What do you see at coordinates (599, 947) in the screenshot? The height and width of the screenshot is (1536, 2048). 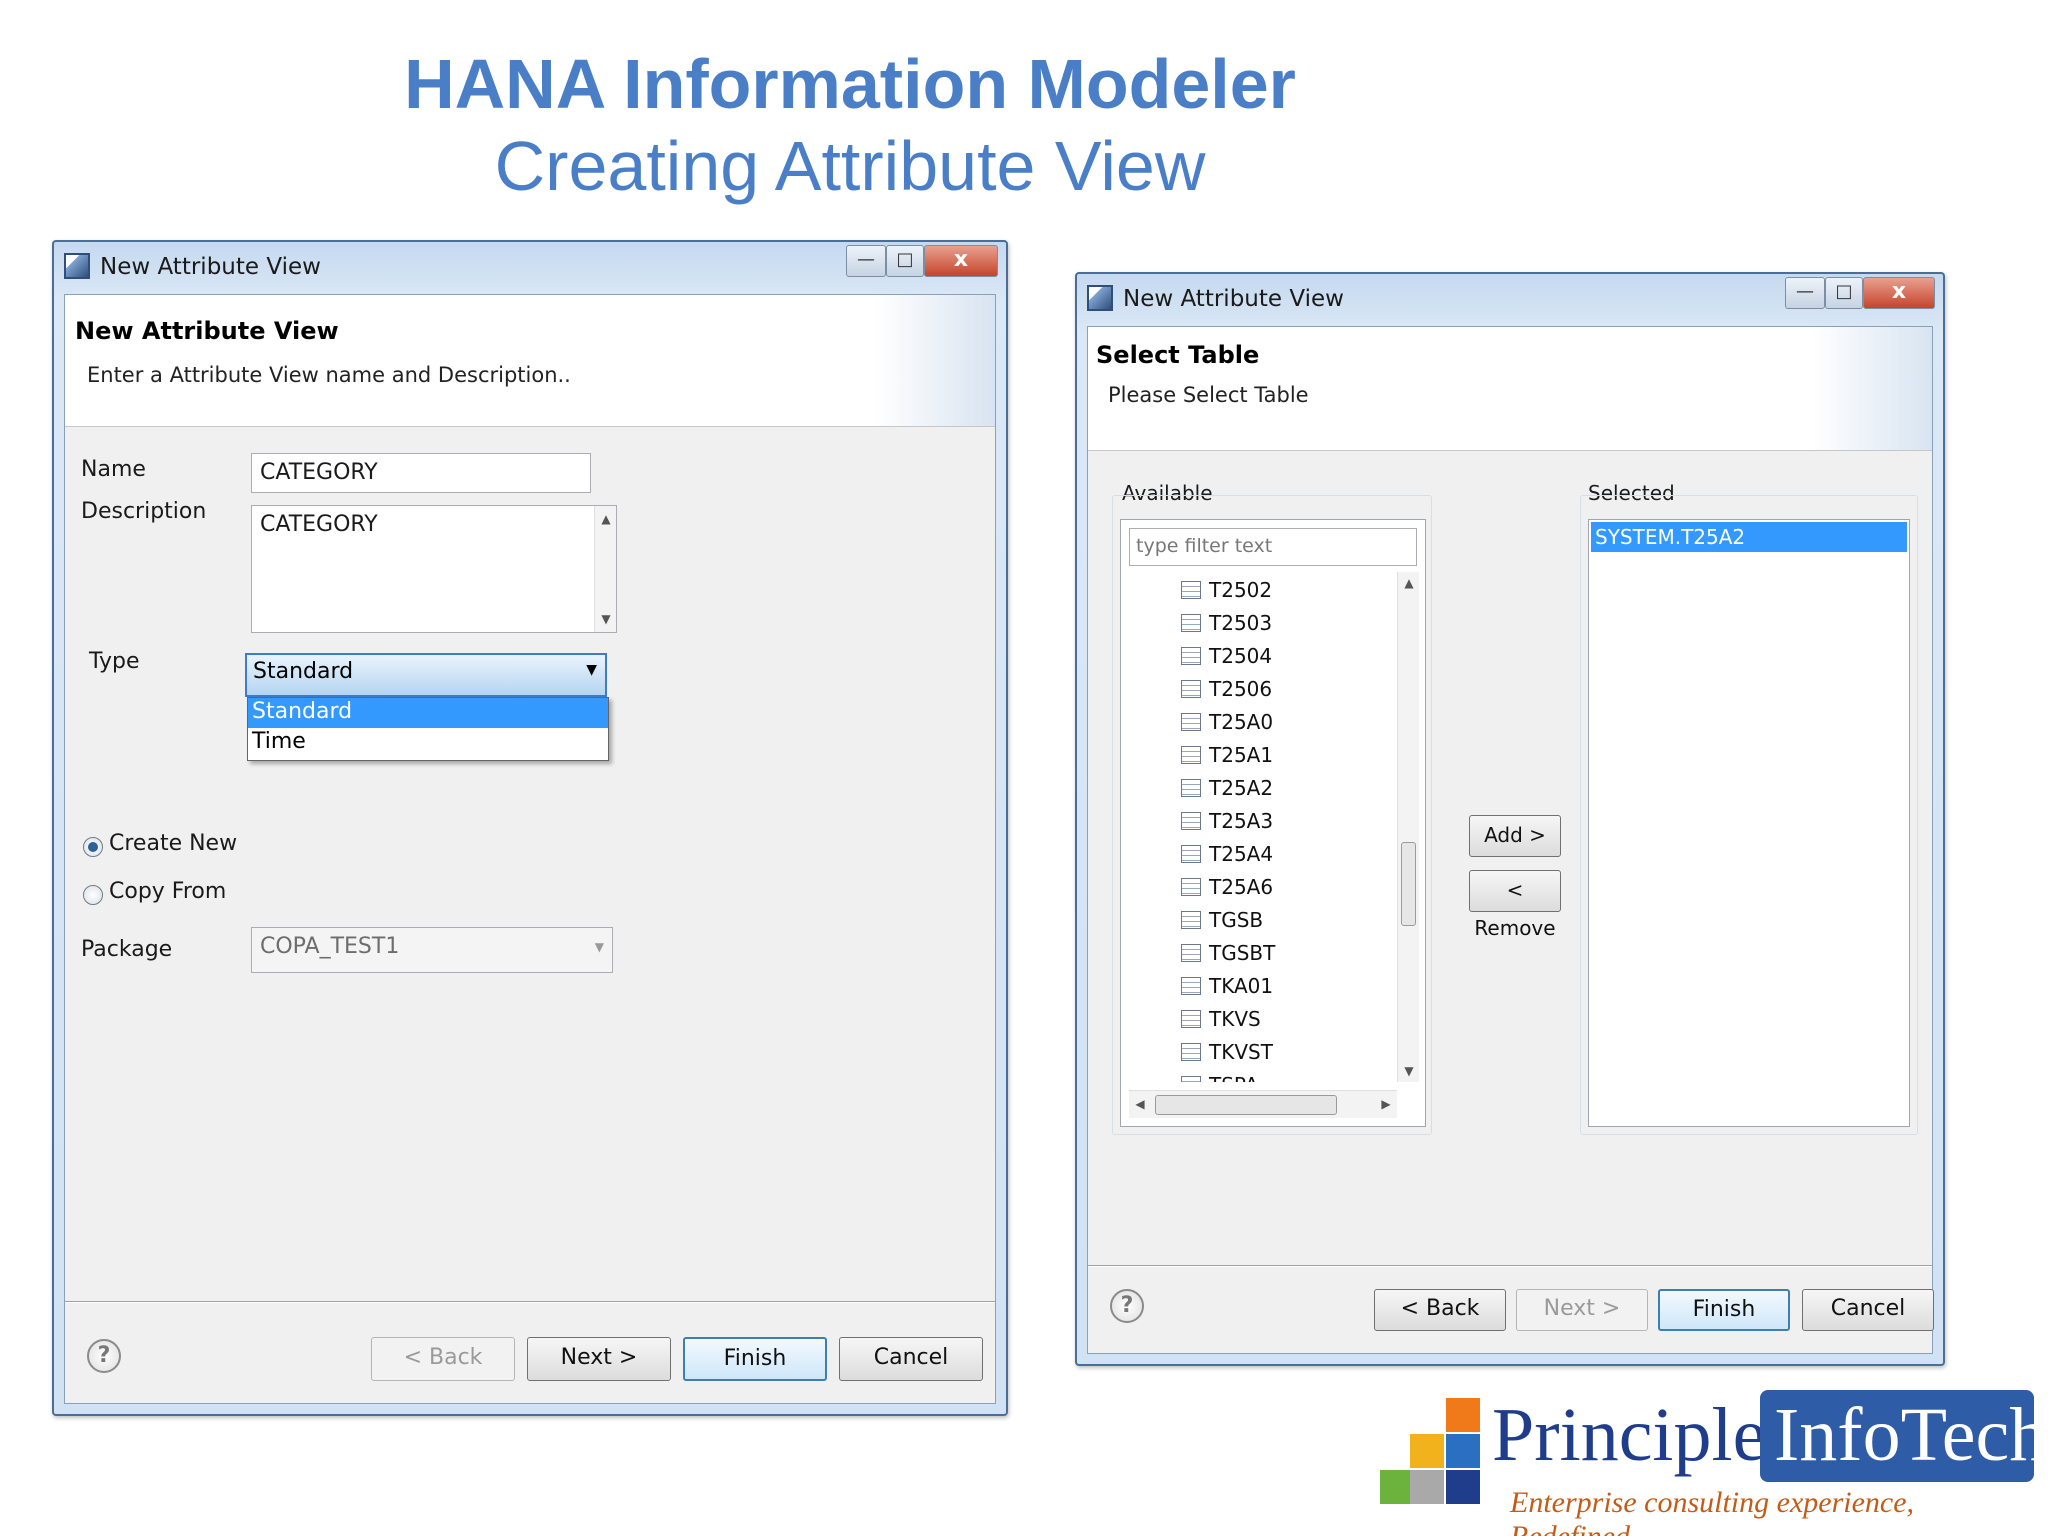 I see `chevron-down-icon: ▼` at bounding box center [599, 947].